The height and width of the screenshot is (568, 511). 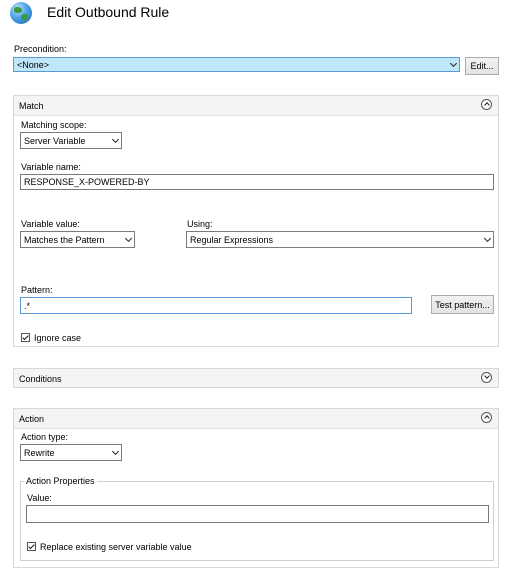 What do you see at coordinates (486, 377) in the screenshot?
I see `expand-icon` at bounding box center [486, 377].